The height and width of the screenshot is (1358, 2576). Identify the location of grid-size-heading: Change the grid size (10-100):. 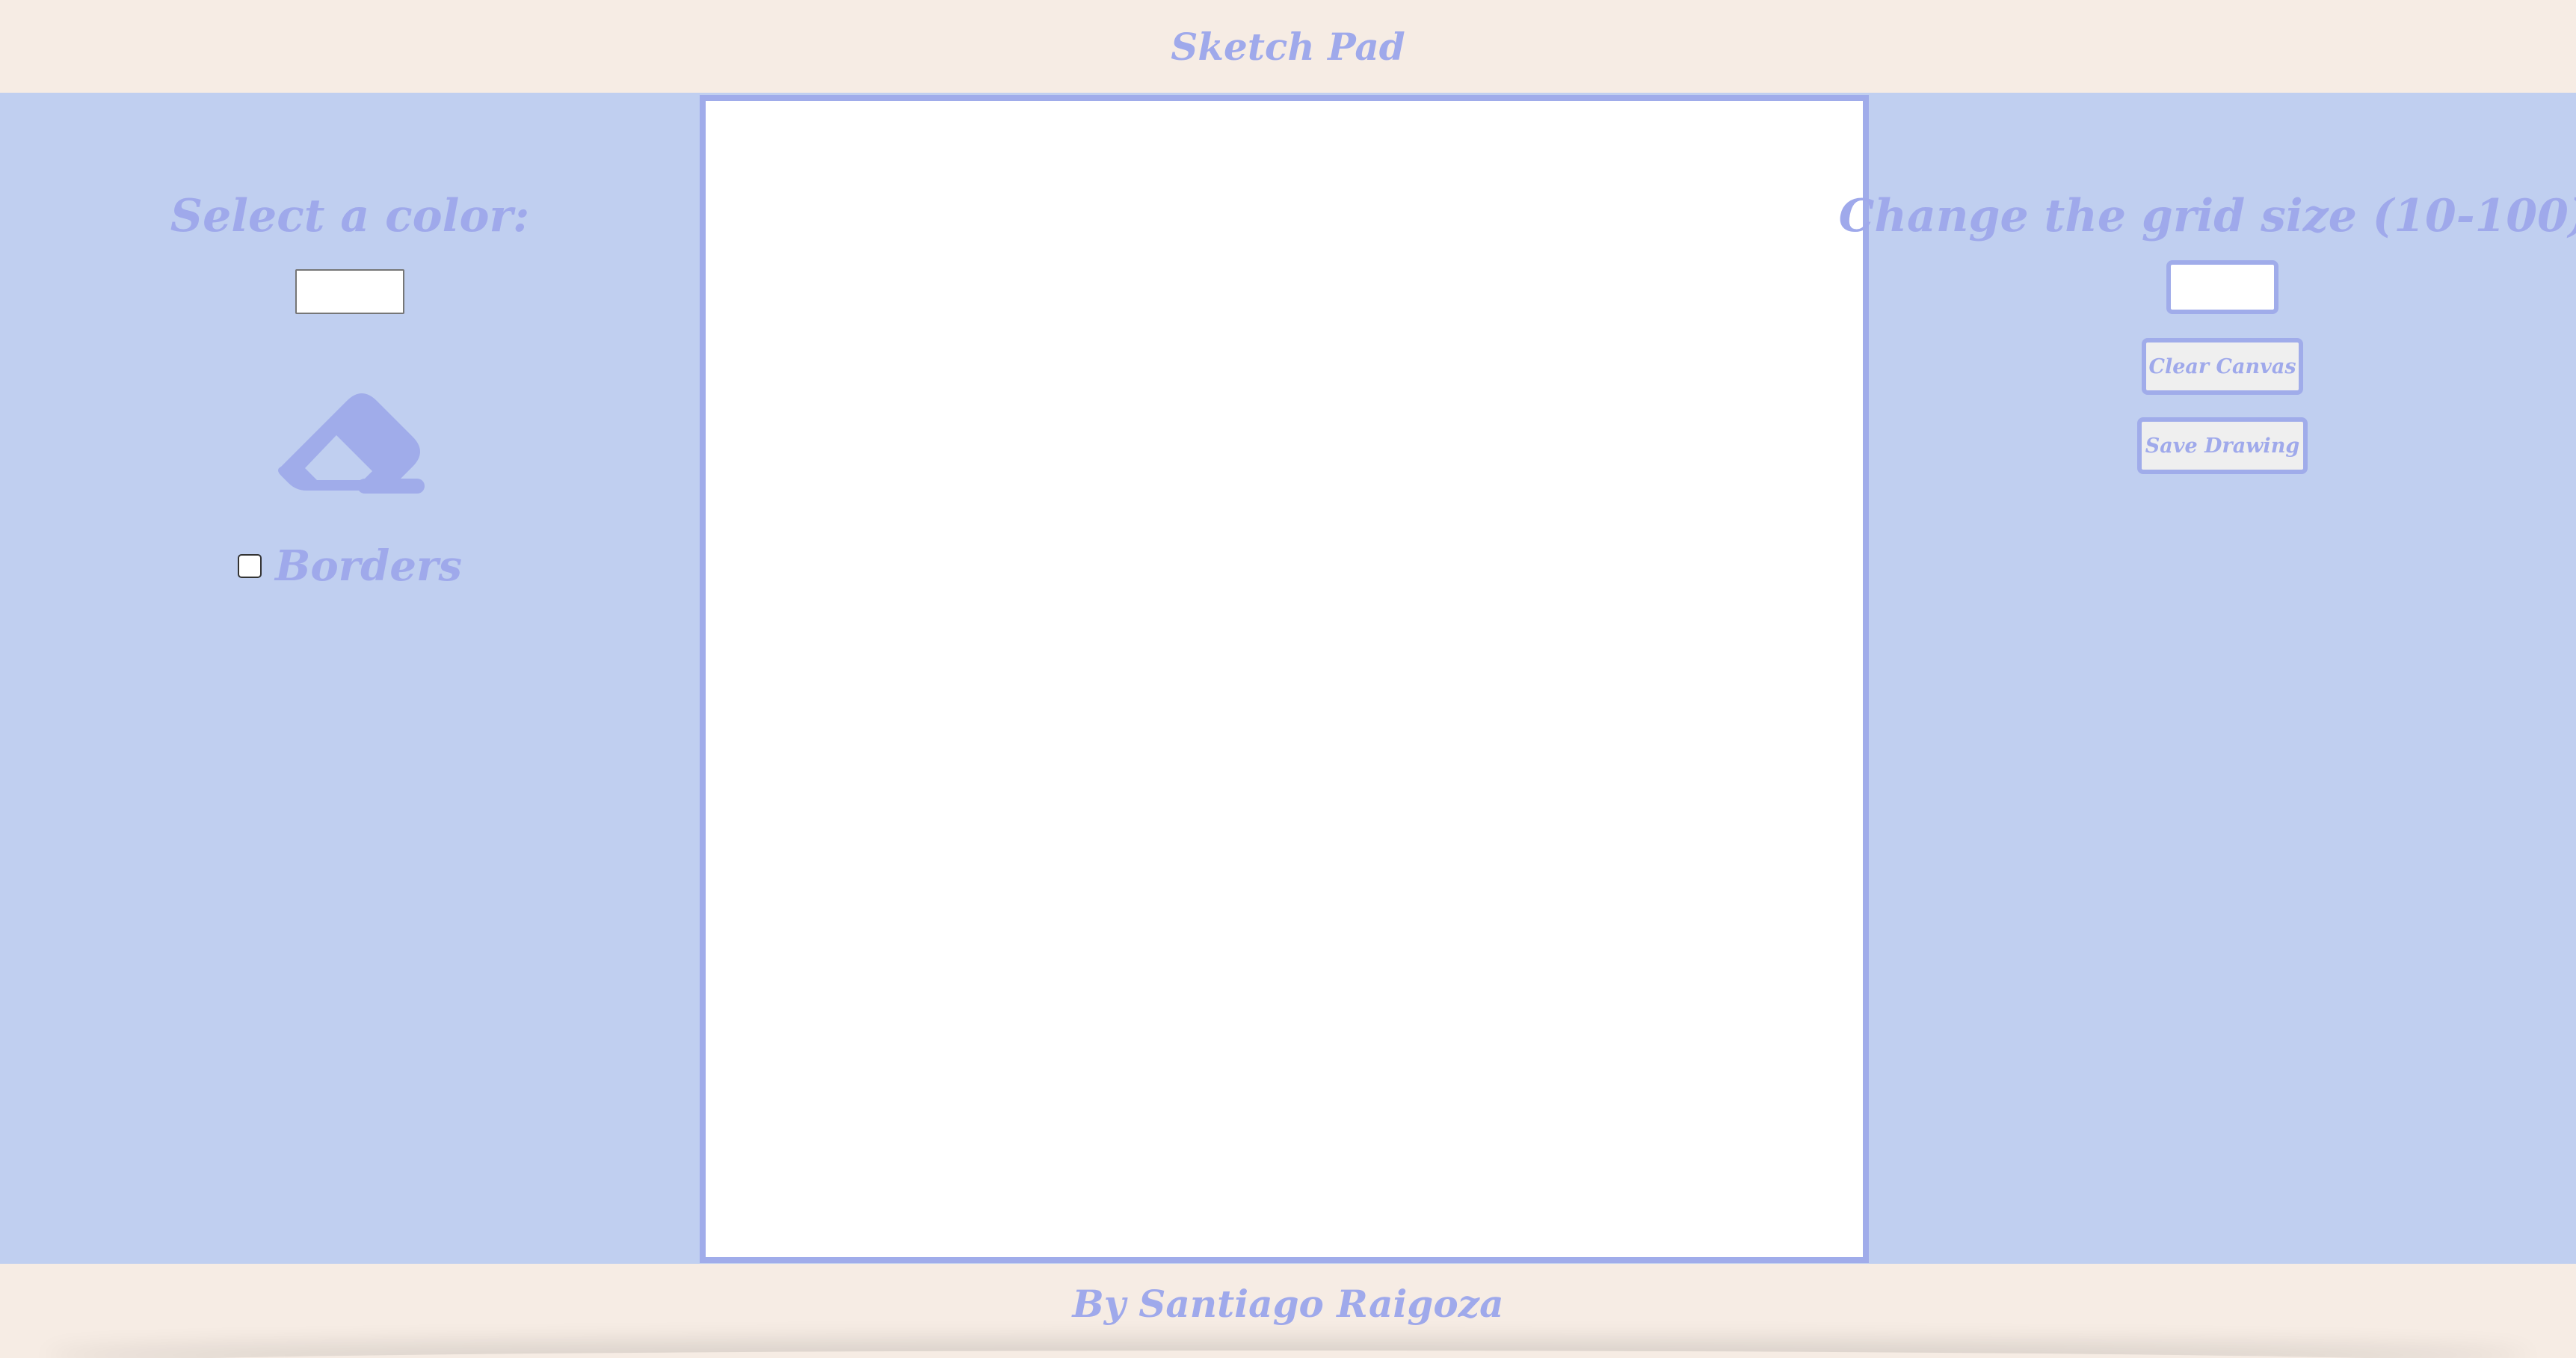
(2207, 216).